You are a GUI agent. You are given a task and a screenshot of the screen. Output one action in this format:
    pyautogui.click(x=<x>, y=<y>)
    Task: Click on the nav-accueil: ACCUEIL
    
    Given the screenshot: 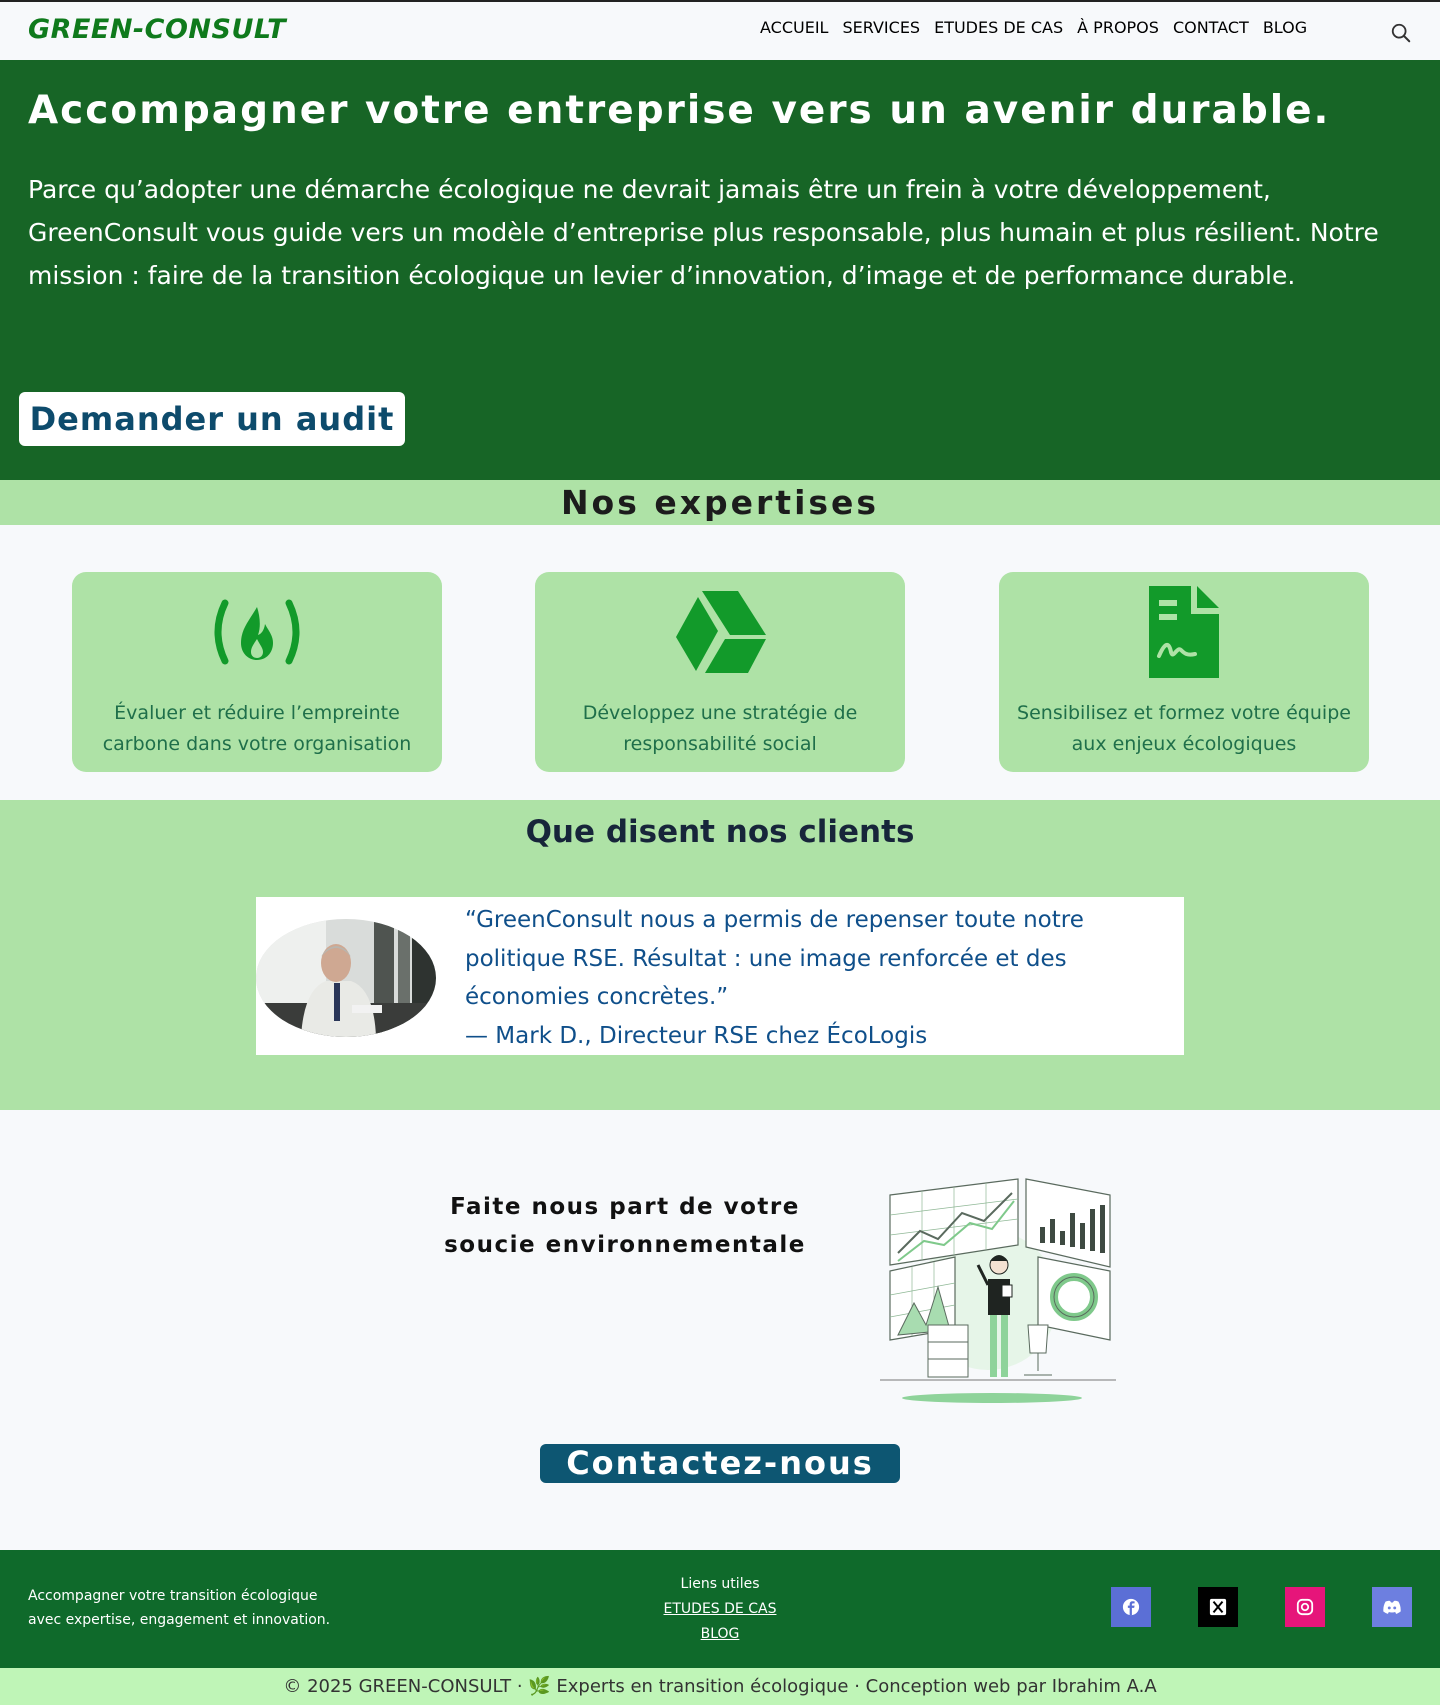 What is the action you would take?
    pyautogui.click(x=794, y=27)
    